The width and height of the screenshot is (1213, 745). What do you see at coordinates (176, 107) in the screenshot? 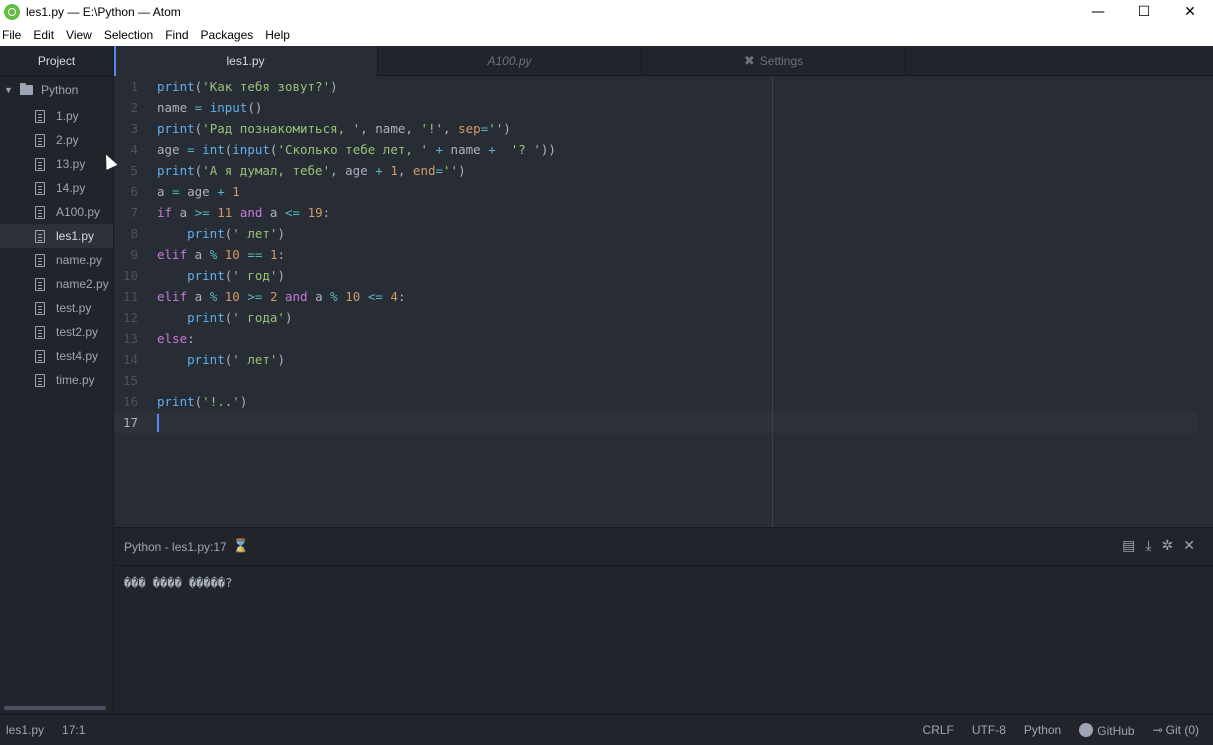
I see `code-token: name` at bounding box center [176, 107].